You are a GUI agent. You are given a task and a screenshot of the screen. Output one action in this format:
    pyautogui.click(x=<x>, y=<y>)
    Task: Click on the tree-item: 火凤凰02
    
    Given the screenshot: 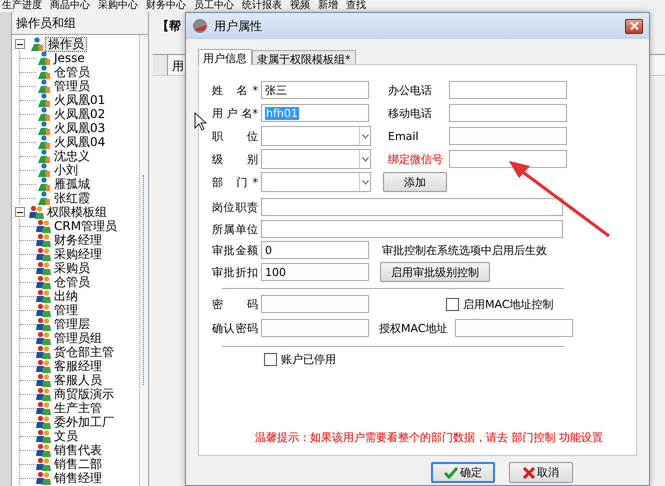 What is the action you would take?
    pyautogui.click(x=80, y=114)
    